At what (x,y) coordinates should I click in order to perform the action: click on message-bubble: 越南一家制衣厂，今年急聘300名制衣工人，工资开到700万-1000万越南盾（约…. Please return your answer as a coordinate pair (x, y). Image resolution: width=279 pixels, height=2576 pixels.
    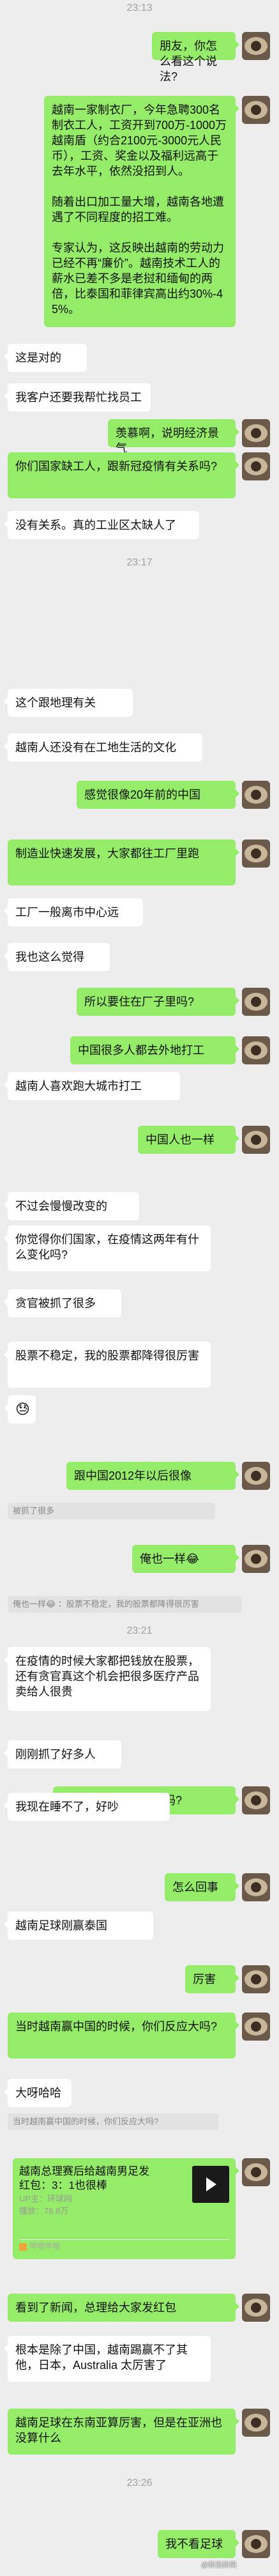
    Looking at the image, I should click on (142, 211).